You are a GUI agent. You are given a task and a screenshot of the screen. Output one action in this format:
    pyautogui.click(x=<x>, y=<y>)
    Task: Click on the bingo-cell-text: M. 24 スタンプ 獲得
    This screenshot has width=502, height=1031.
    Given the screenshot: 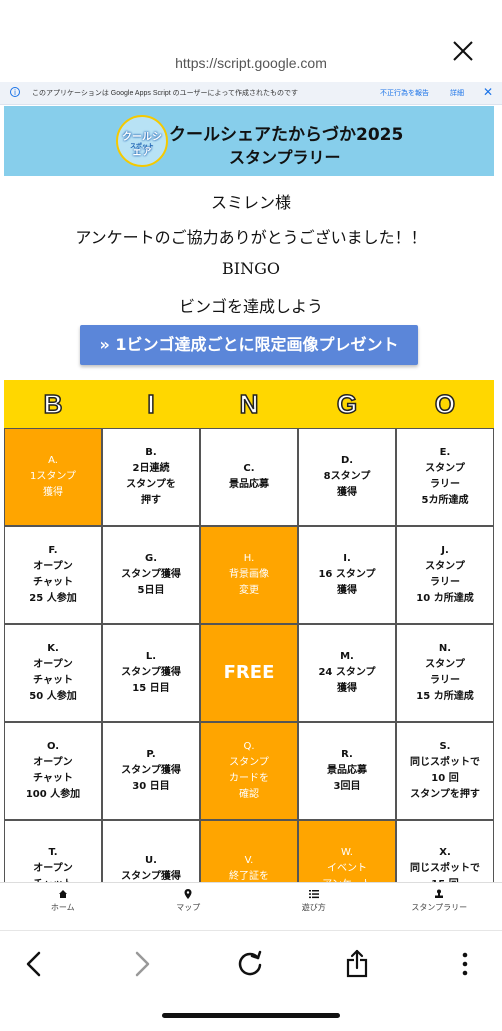 What is the action you would take?
    pyautogui.click(x=346, y=673)
    